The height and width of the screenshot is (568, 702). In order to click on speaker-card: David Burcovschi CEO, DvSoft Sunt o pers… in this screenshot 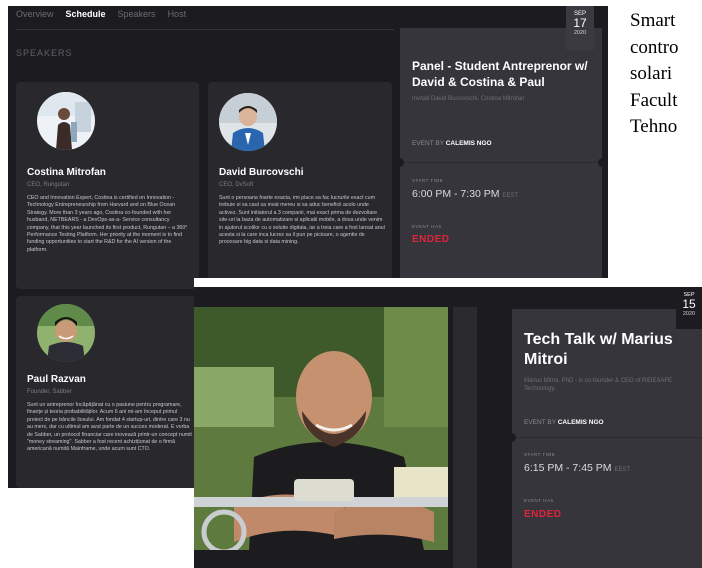, I will do `click(300, 185)`.